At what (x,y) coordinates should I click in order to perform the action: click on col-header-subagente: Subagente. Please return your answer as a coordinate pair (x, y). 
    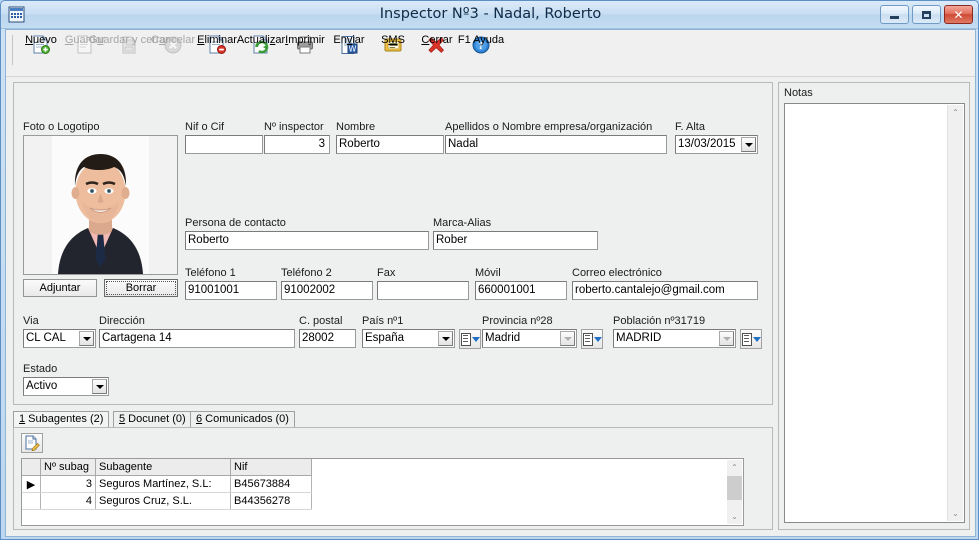
    Looking at the image, I should click on (163, 467).